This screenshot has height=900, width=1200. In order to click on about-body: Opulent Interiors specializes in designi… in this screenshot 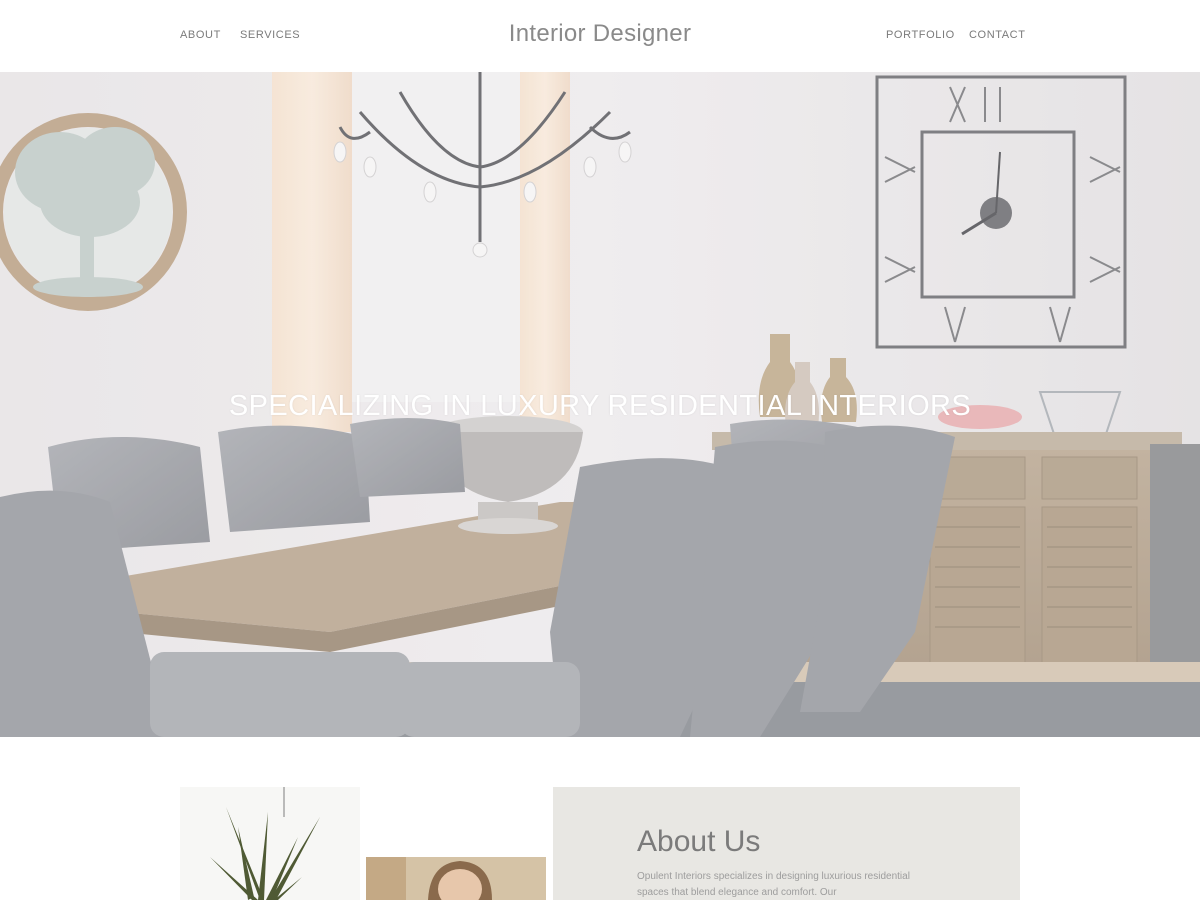, I will do `click(773, 884)`.